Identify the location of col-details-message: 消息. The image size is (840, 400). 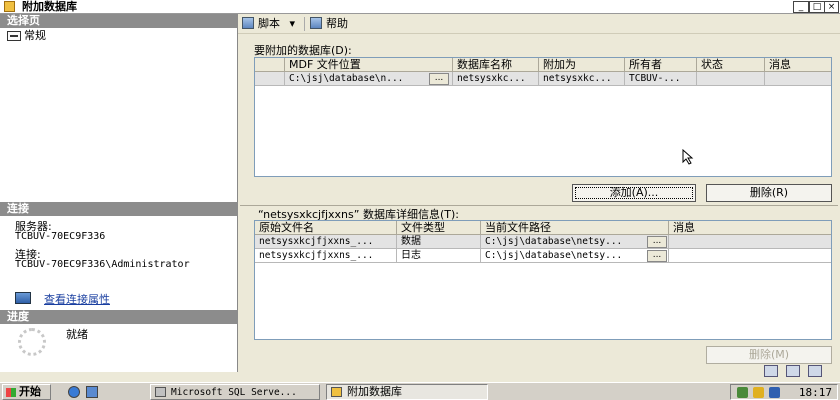
(750, 228).